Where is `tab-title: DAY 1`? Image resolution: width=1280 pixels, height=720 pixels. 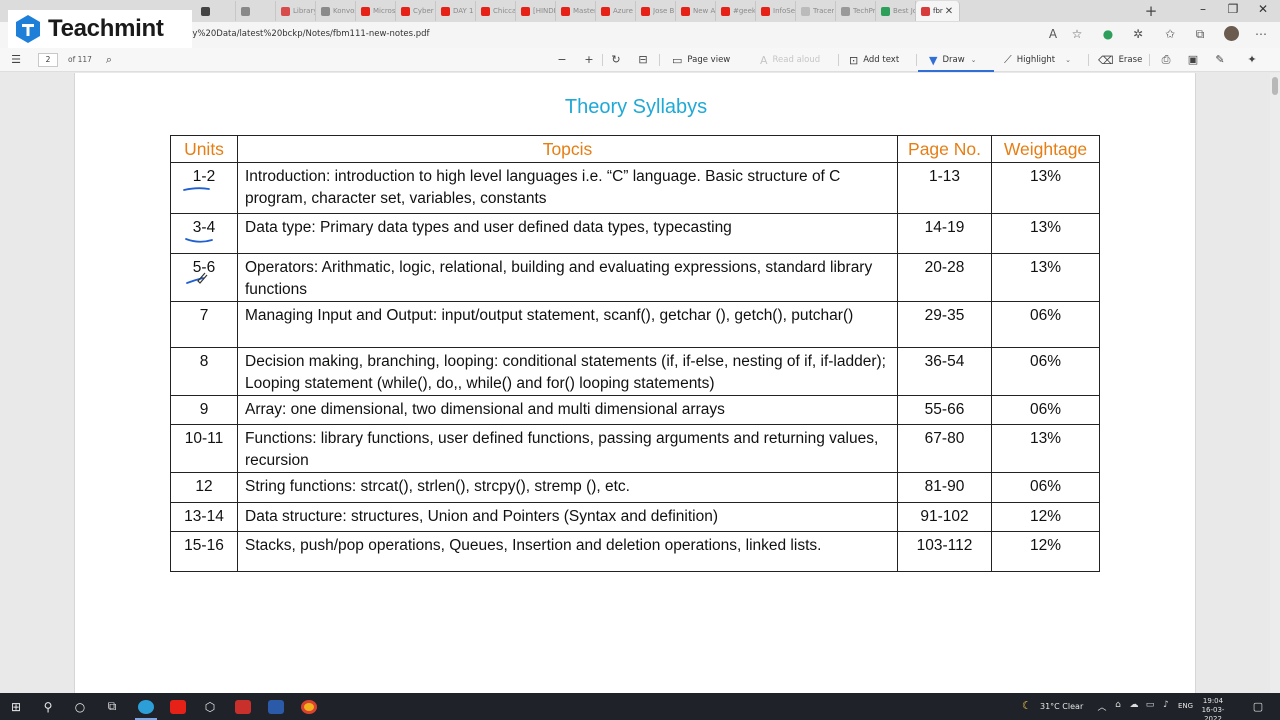 tab-title: DAY 1 is located at coordinates (463, 11).